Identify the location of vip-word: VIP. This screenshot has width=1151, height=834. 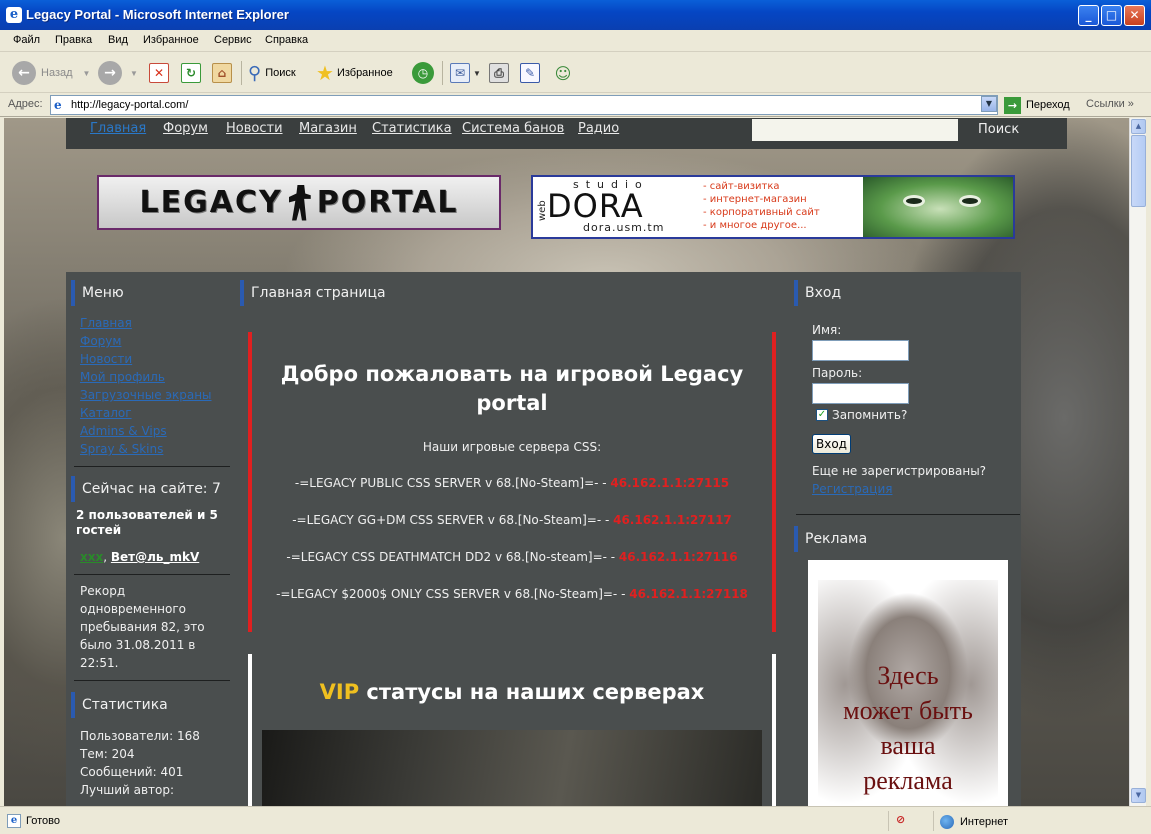
(339, 692).